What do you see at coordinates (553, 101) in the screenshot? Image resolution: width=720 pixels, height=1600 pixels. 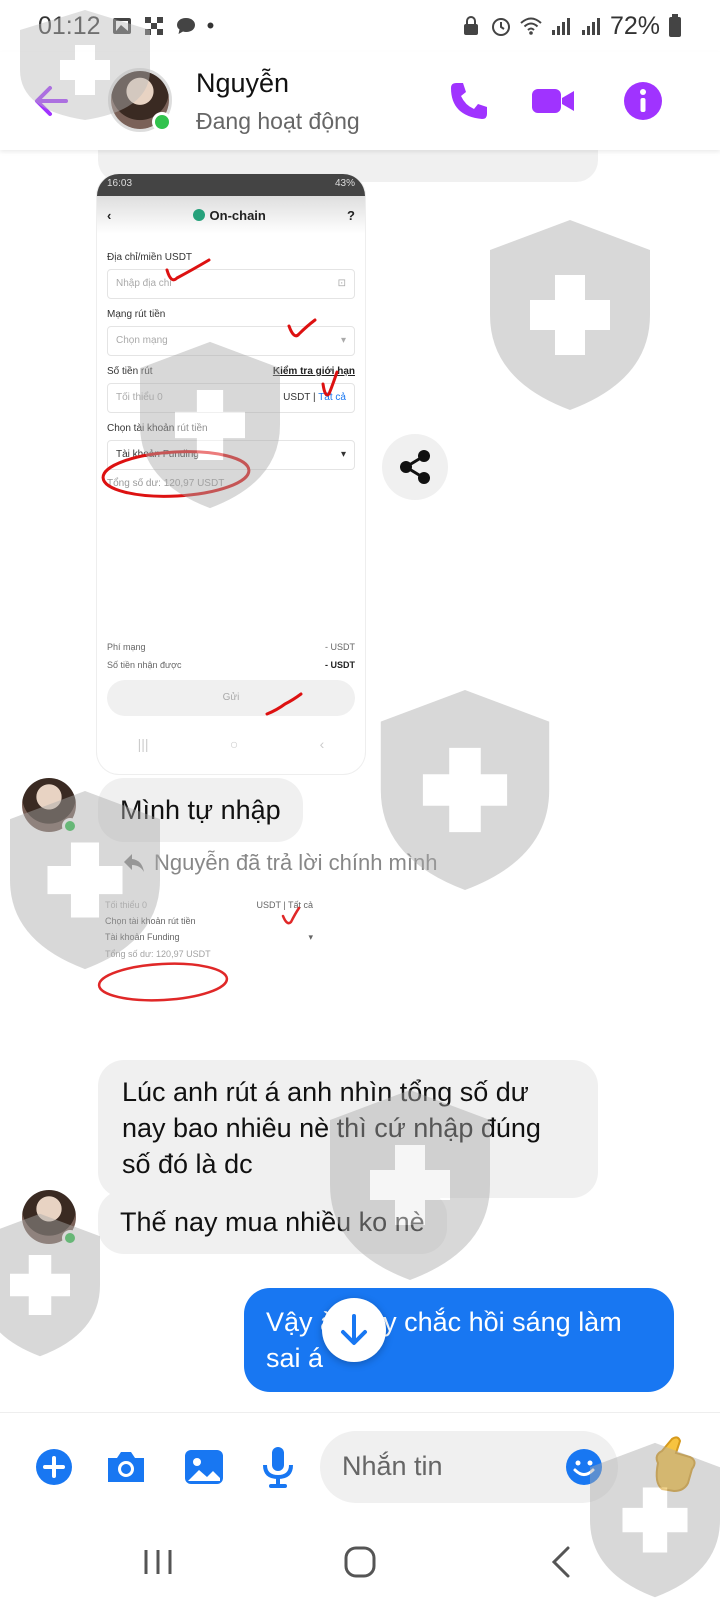 I see `video-call-icon` at bounding box center [553, 101].